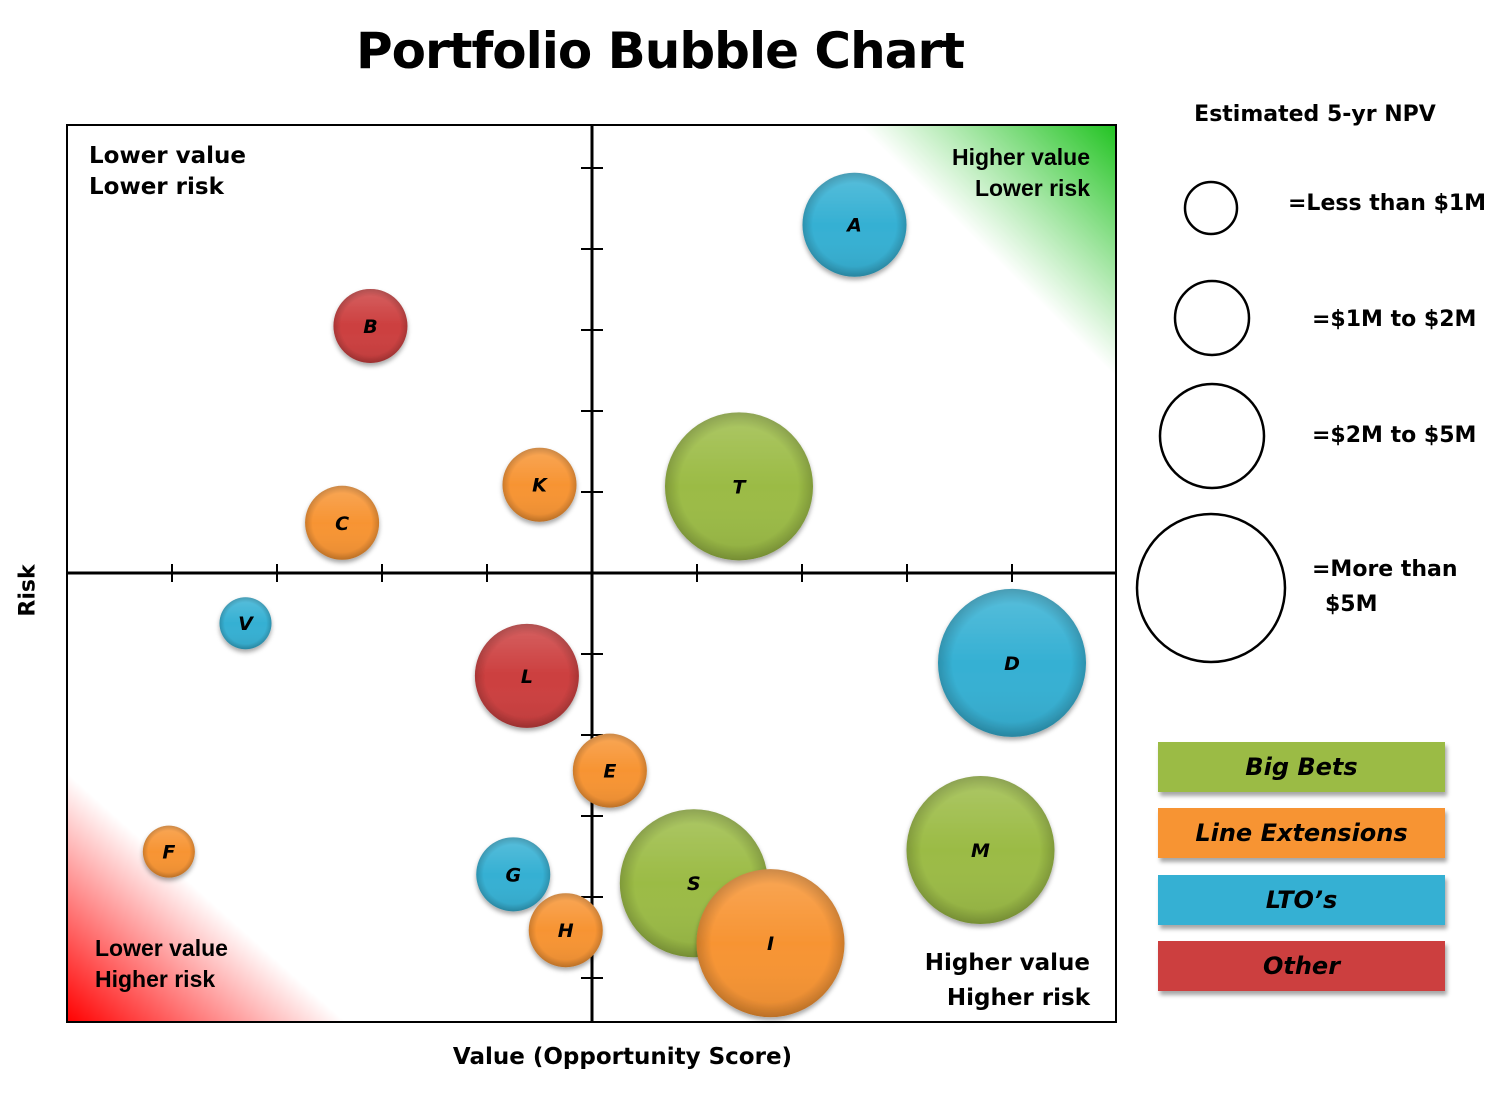 Image resolution: width=1501 pixels, height=1095 pixels. I want to click on size-legend-label-1: =Less than $1M, so click(1387, 203).